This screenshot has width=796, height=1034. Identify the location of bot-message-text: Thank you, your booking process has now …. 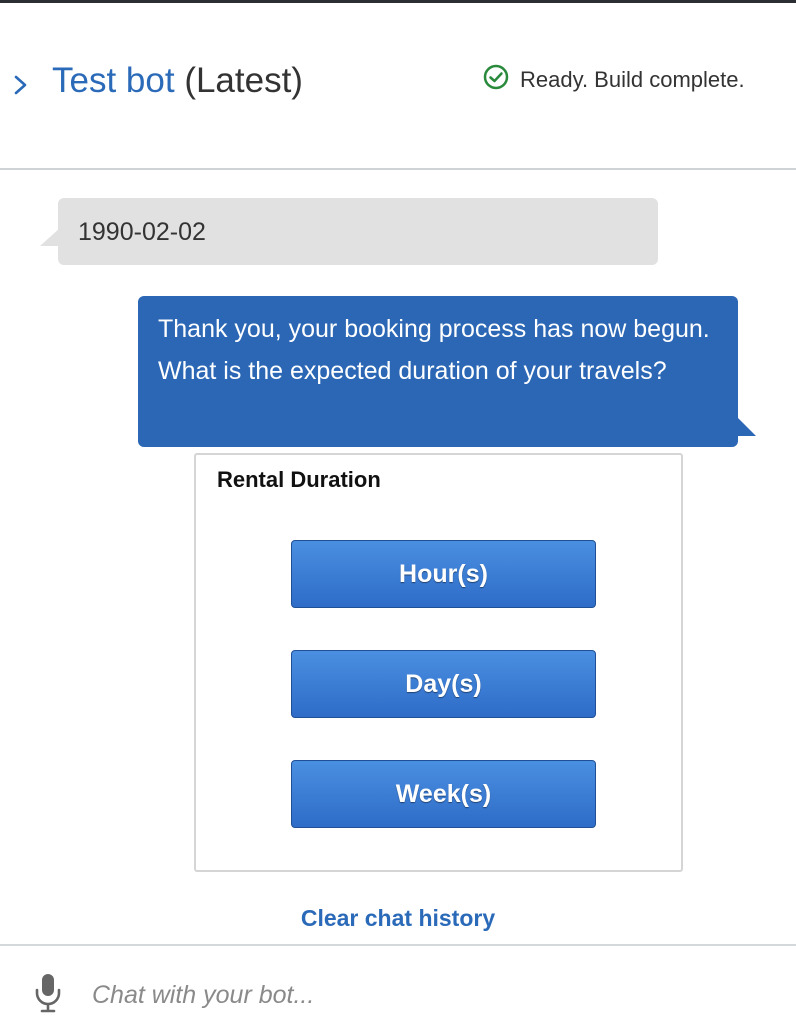
(434, 350).